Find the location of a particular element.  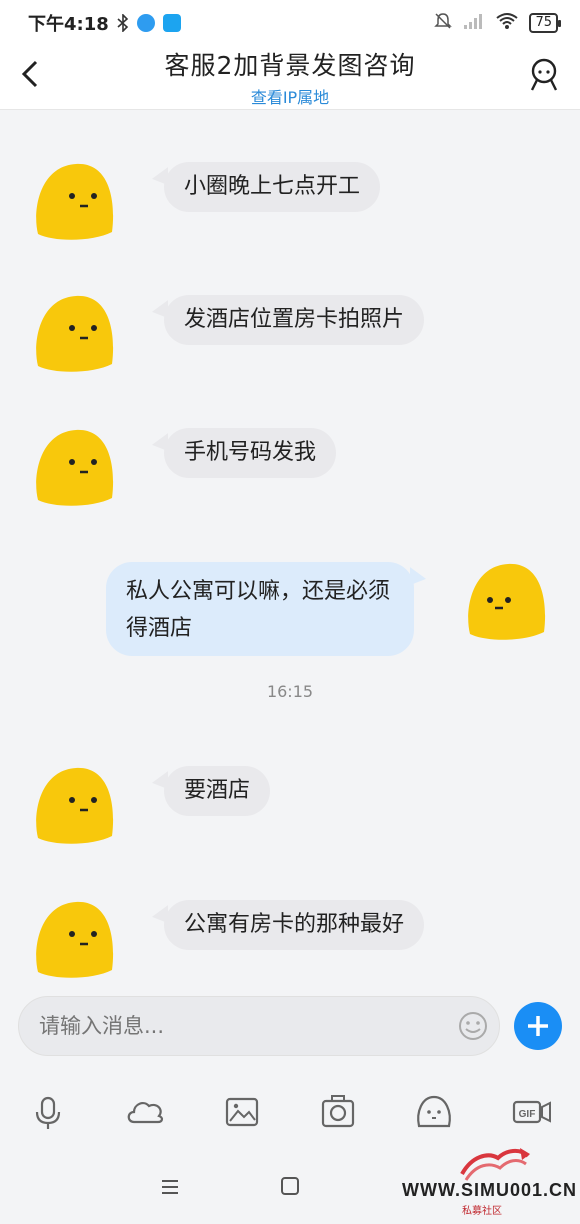

mute-icon is located at coordinates (443, 23).